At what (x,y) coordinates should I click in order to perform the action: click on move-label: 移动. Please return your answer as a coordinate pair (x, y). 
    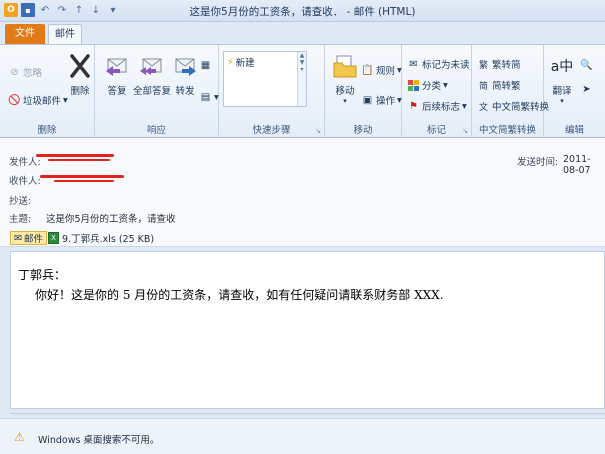
    Looking at the image, I should click on (345, 91).